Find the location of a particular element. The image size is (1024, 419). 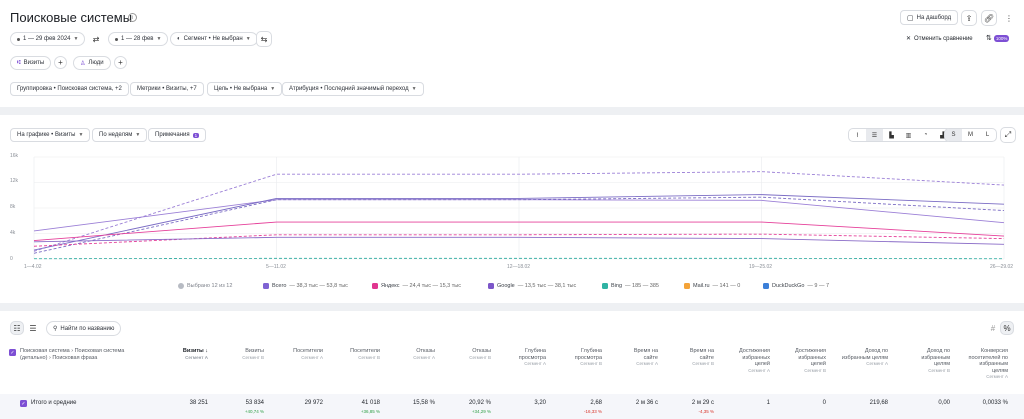

size-s-button: S is located at coordinates (953, 135).